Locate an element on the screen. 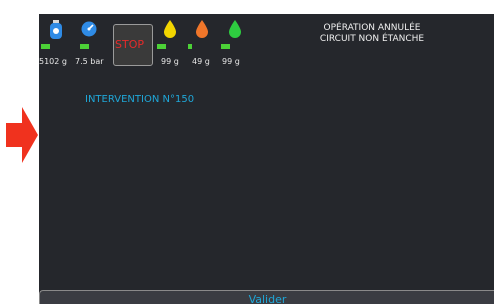  oil-yellow-value: 99 g is located at coordinates (170, 61).